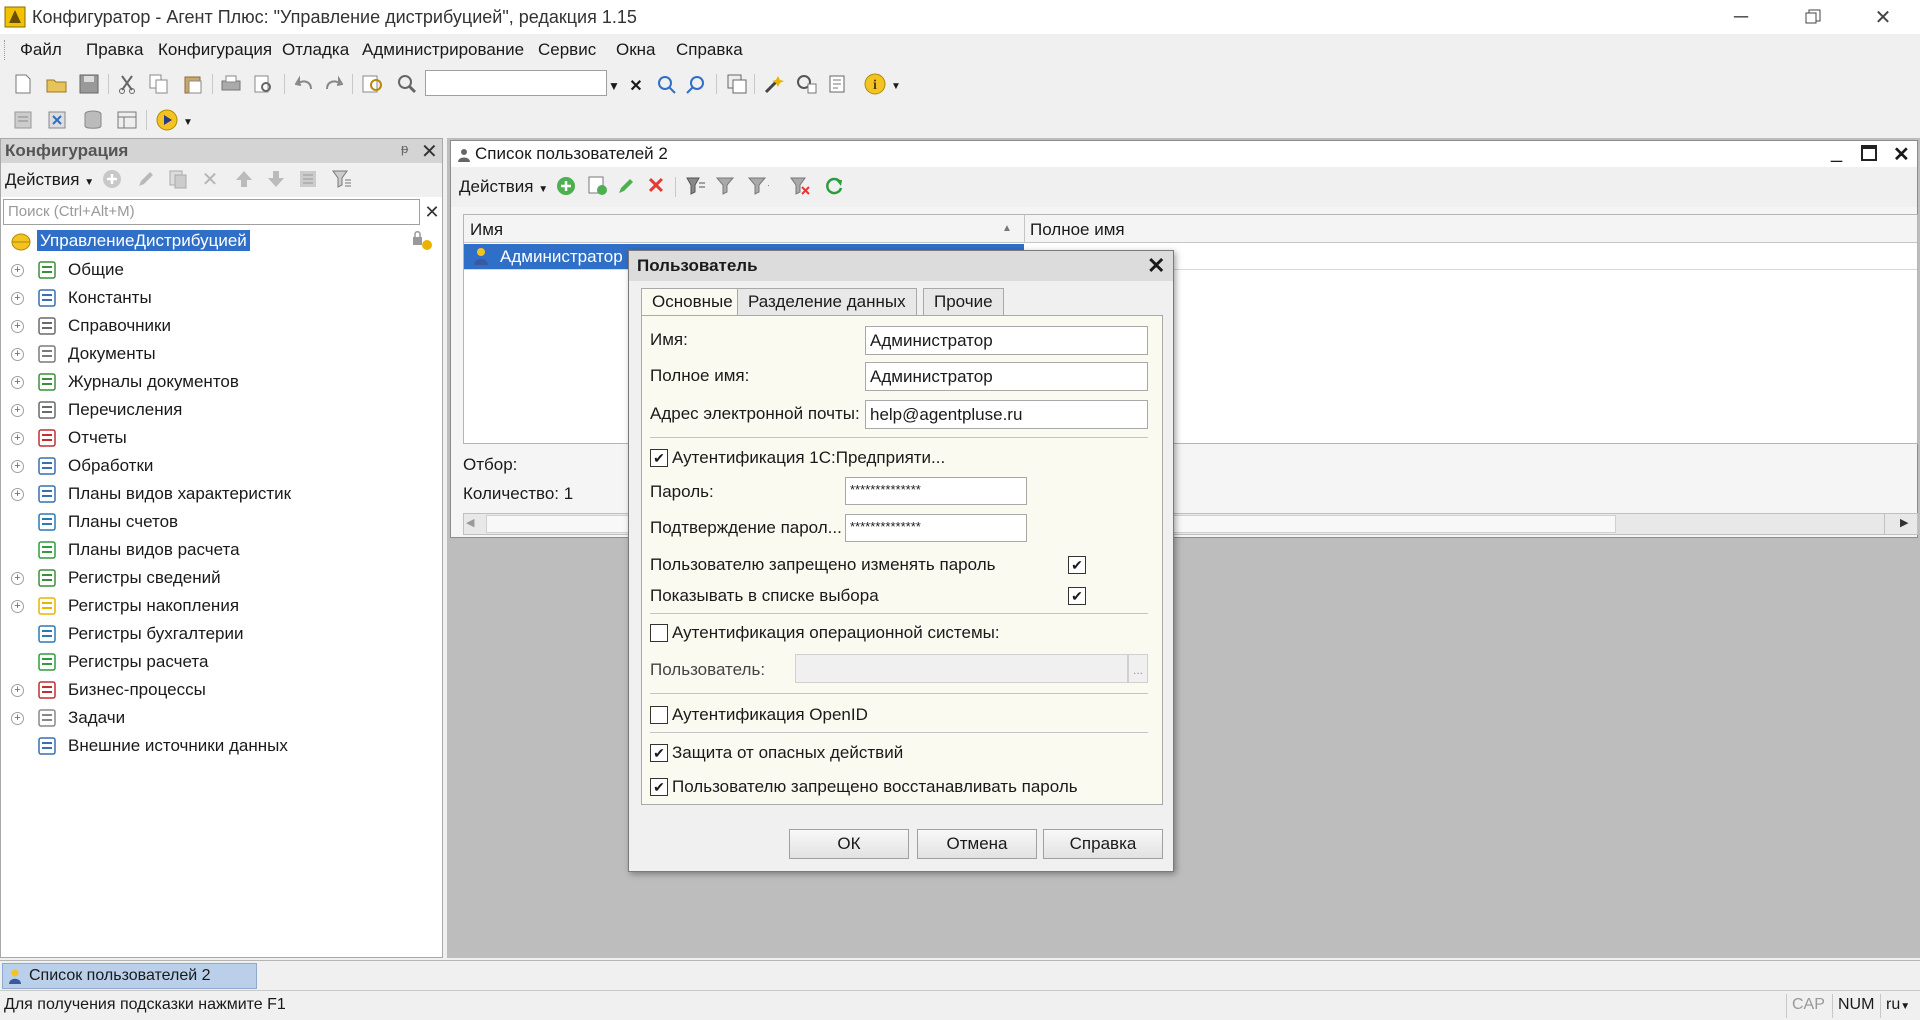 Image resolution: width=1920 pixels, height=1020 pixels. I want to click on danger-protect-checkbox: ✔, so click(659, 753).